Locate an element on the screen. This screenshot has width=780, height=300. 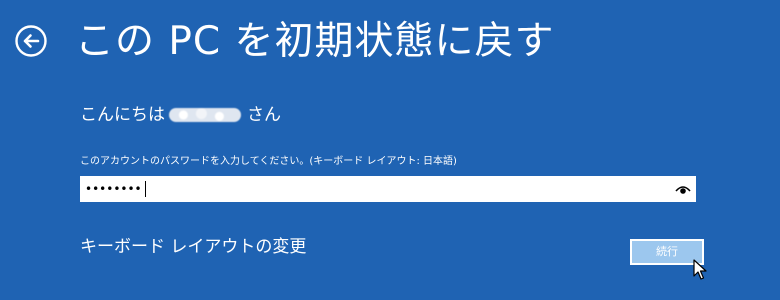
password-field: •••••••• is located at coordinates (388, 189).